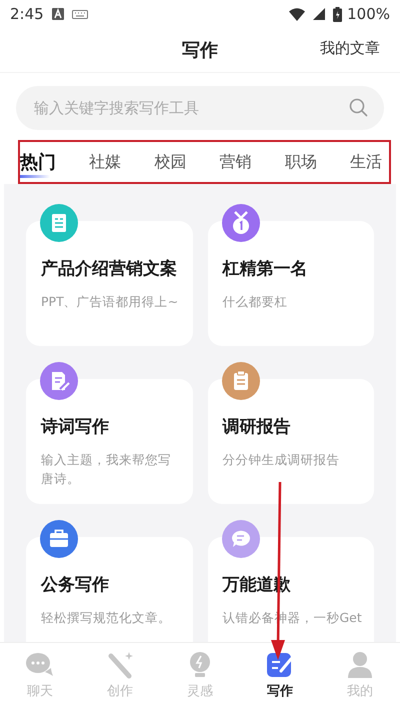  Describe the element at coordinates (291, 441) in the screenshot. I see `tool-card: 调研报告 分分钟生成调研报告` at that location.